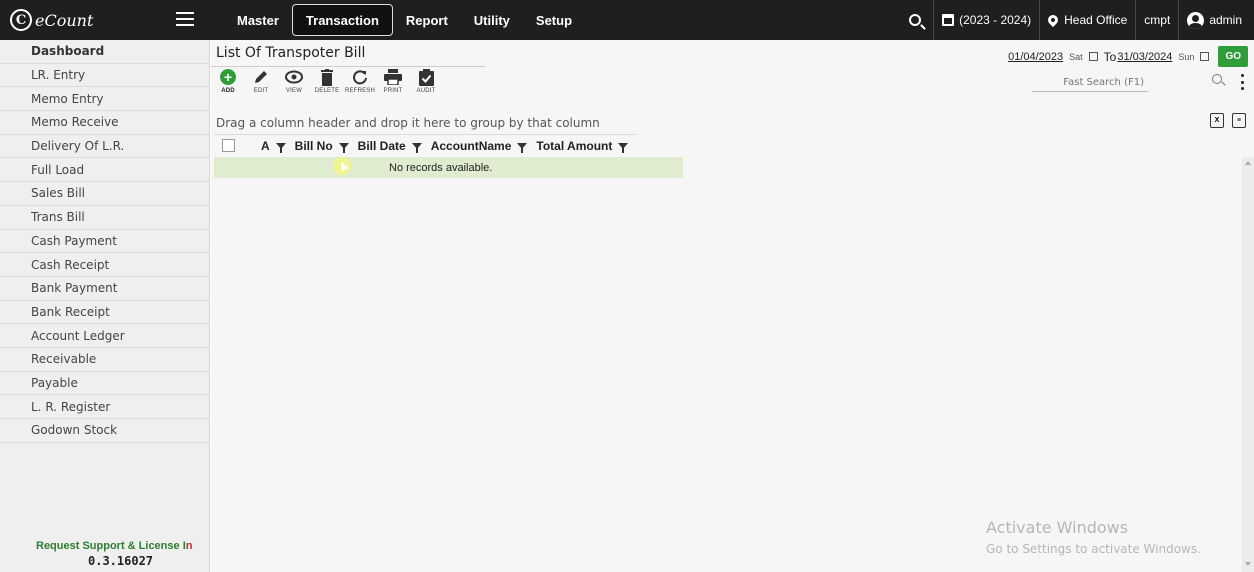  What do you see at coordinates (360, 77) in the screenshot?
I see `refresh-icon` at bounding box center [360, 77].